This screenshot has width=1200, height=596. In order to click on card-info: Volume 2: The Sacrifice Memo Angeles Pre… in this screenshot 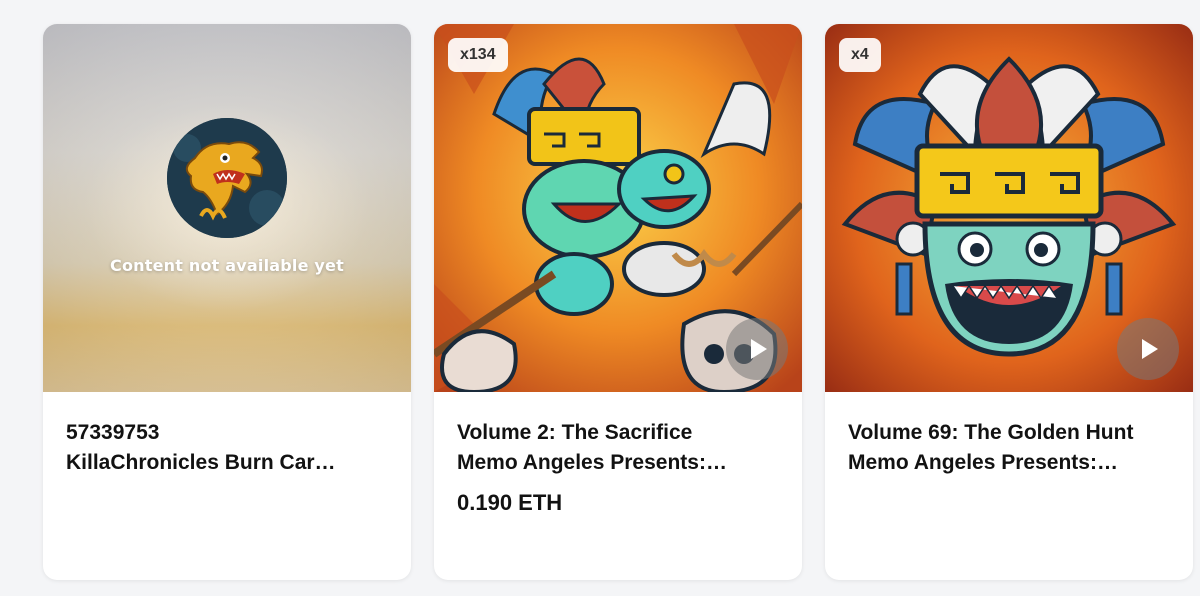, I will do `click(620, 467)`.